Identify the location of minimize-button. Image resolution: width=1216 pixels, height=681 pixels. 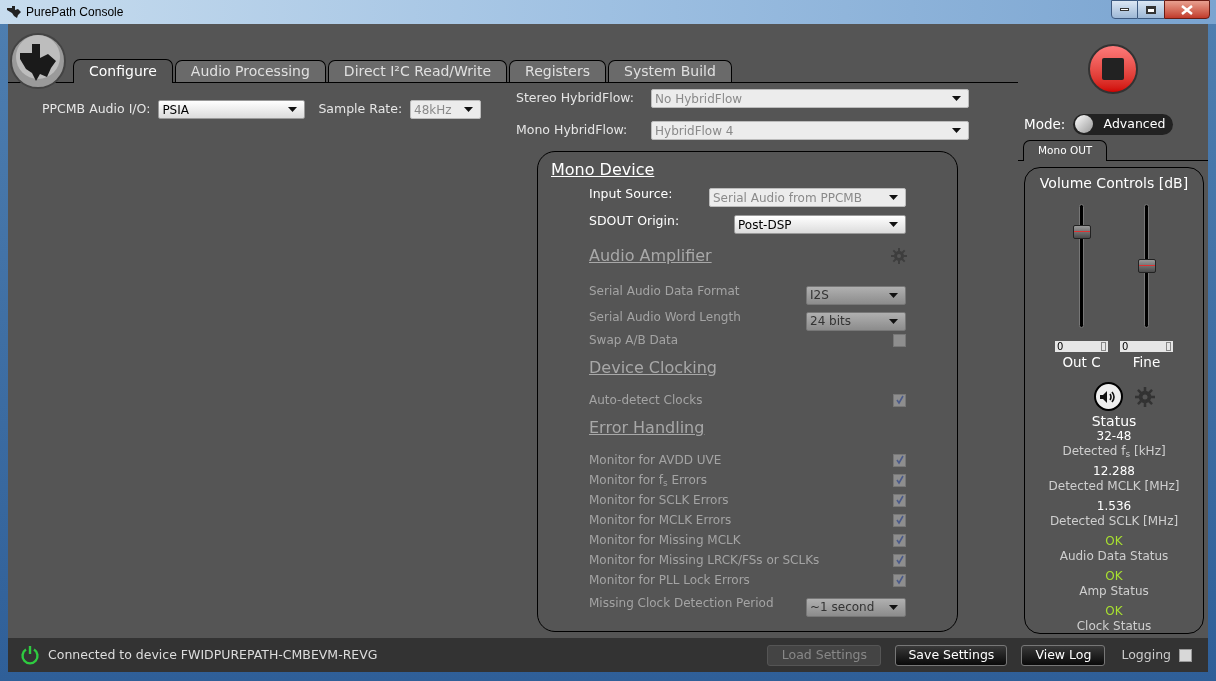
(1124, 9).